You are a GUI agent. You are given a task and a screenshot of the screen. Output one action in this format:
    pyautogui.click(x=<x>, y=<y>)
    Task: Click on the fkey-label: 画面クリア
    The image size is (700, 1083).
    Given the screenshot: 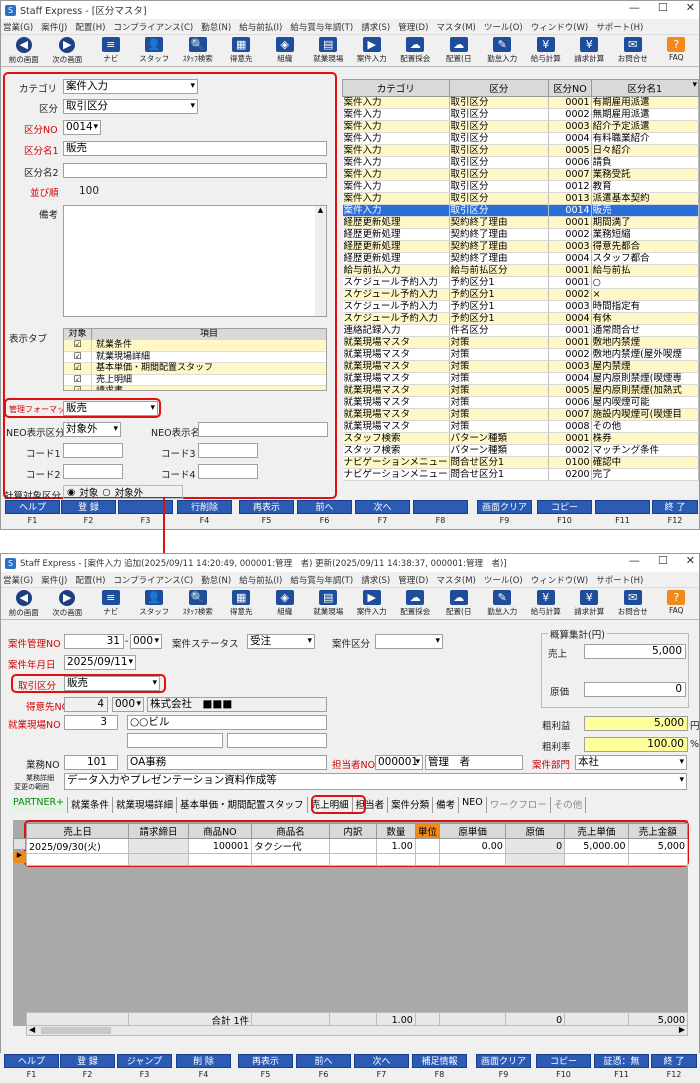 What is the action you would take?
    pyautogui.click(x=503, y=1061)
    